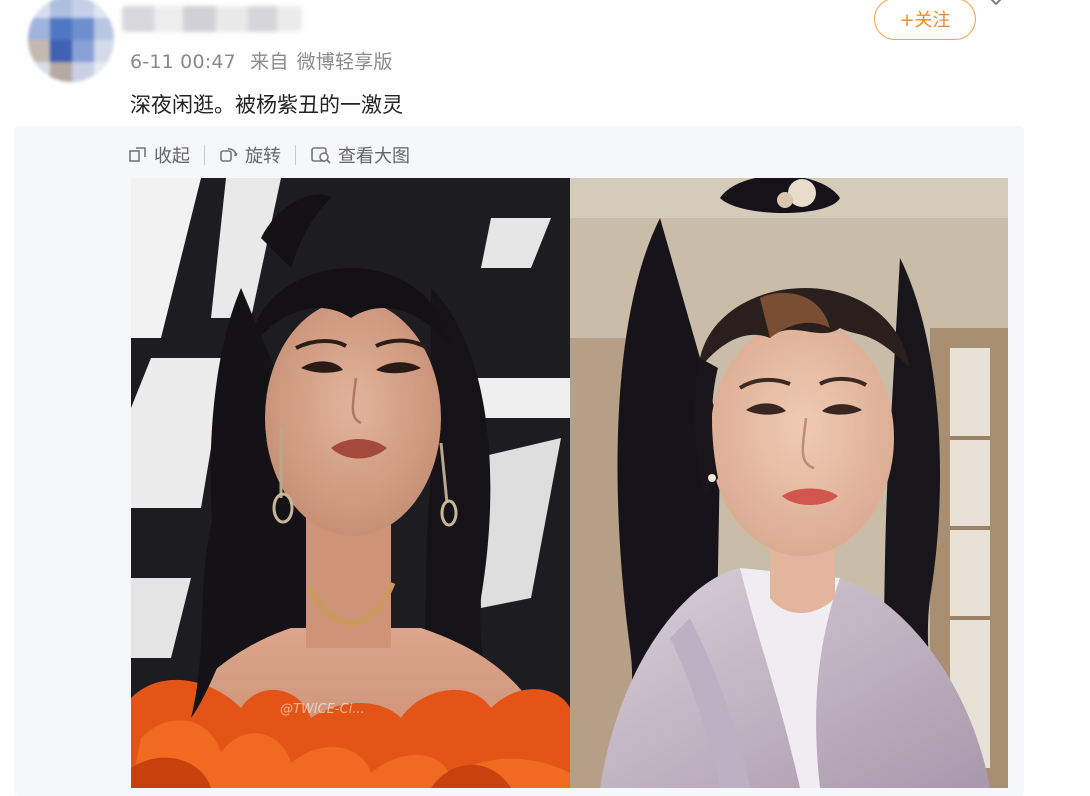 The height and width of the screenshot is (796, 1090). I want to click on more-icon, so click(996, 5).